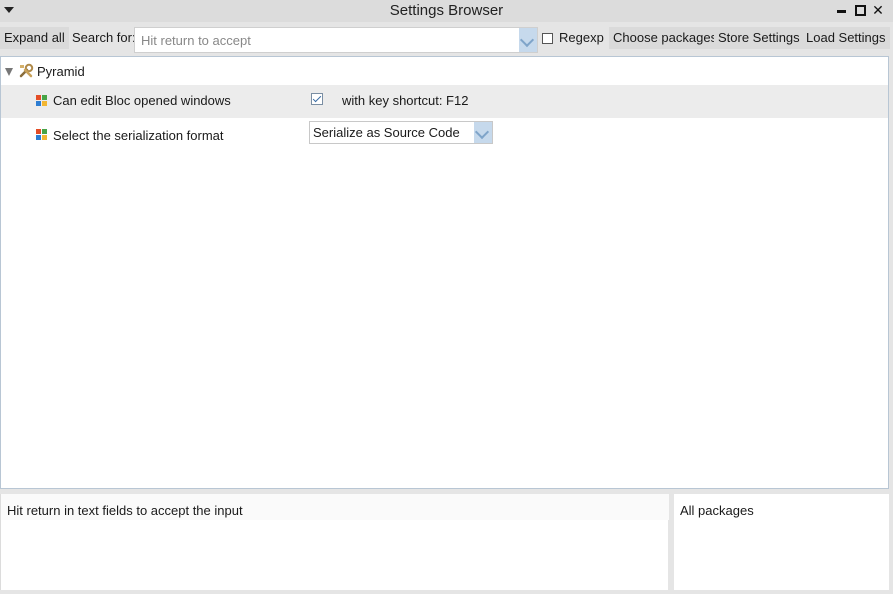  Describe the element at coordinates (138, 135) in the screenshot. I see `setting-label: Select the serialization format` at that location.